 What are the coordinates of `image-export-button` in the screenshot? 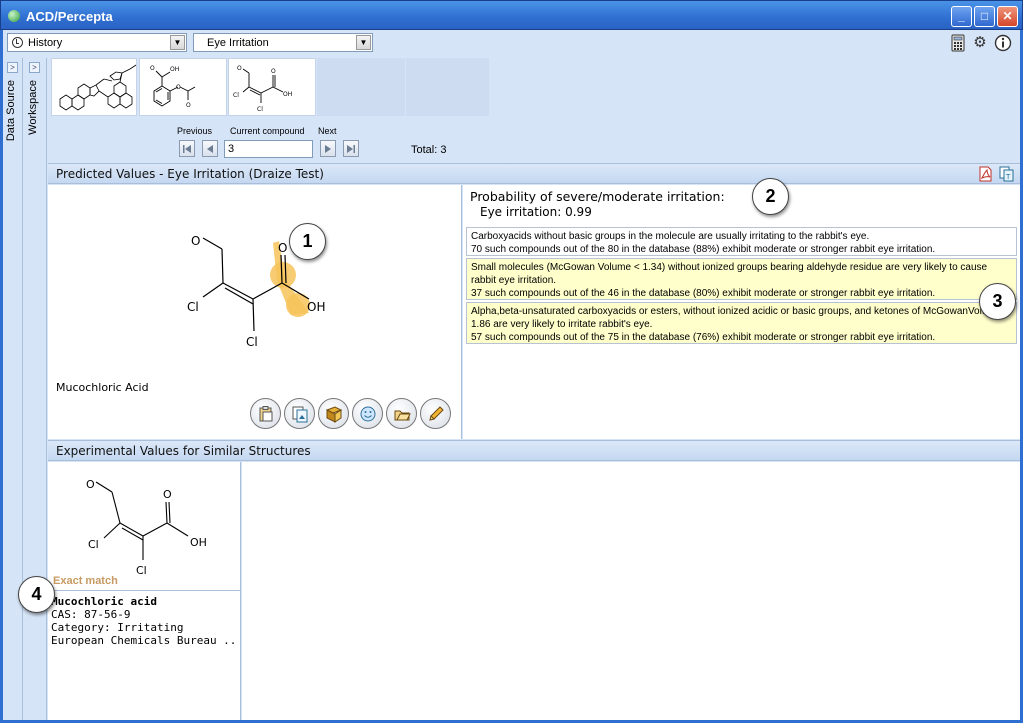 It's located at (299, 413).